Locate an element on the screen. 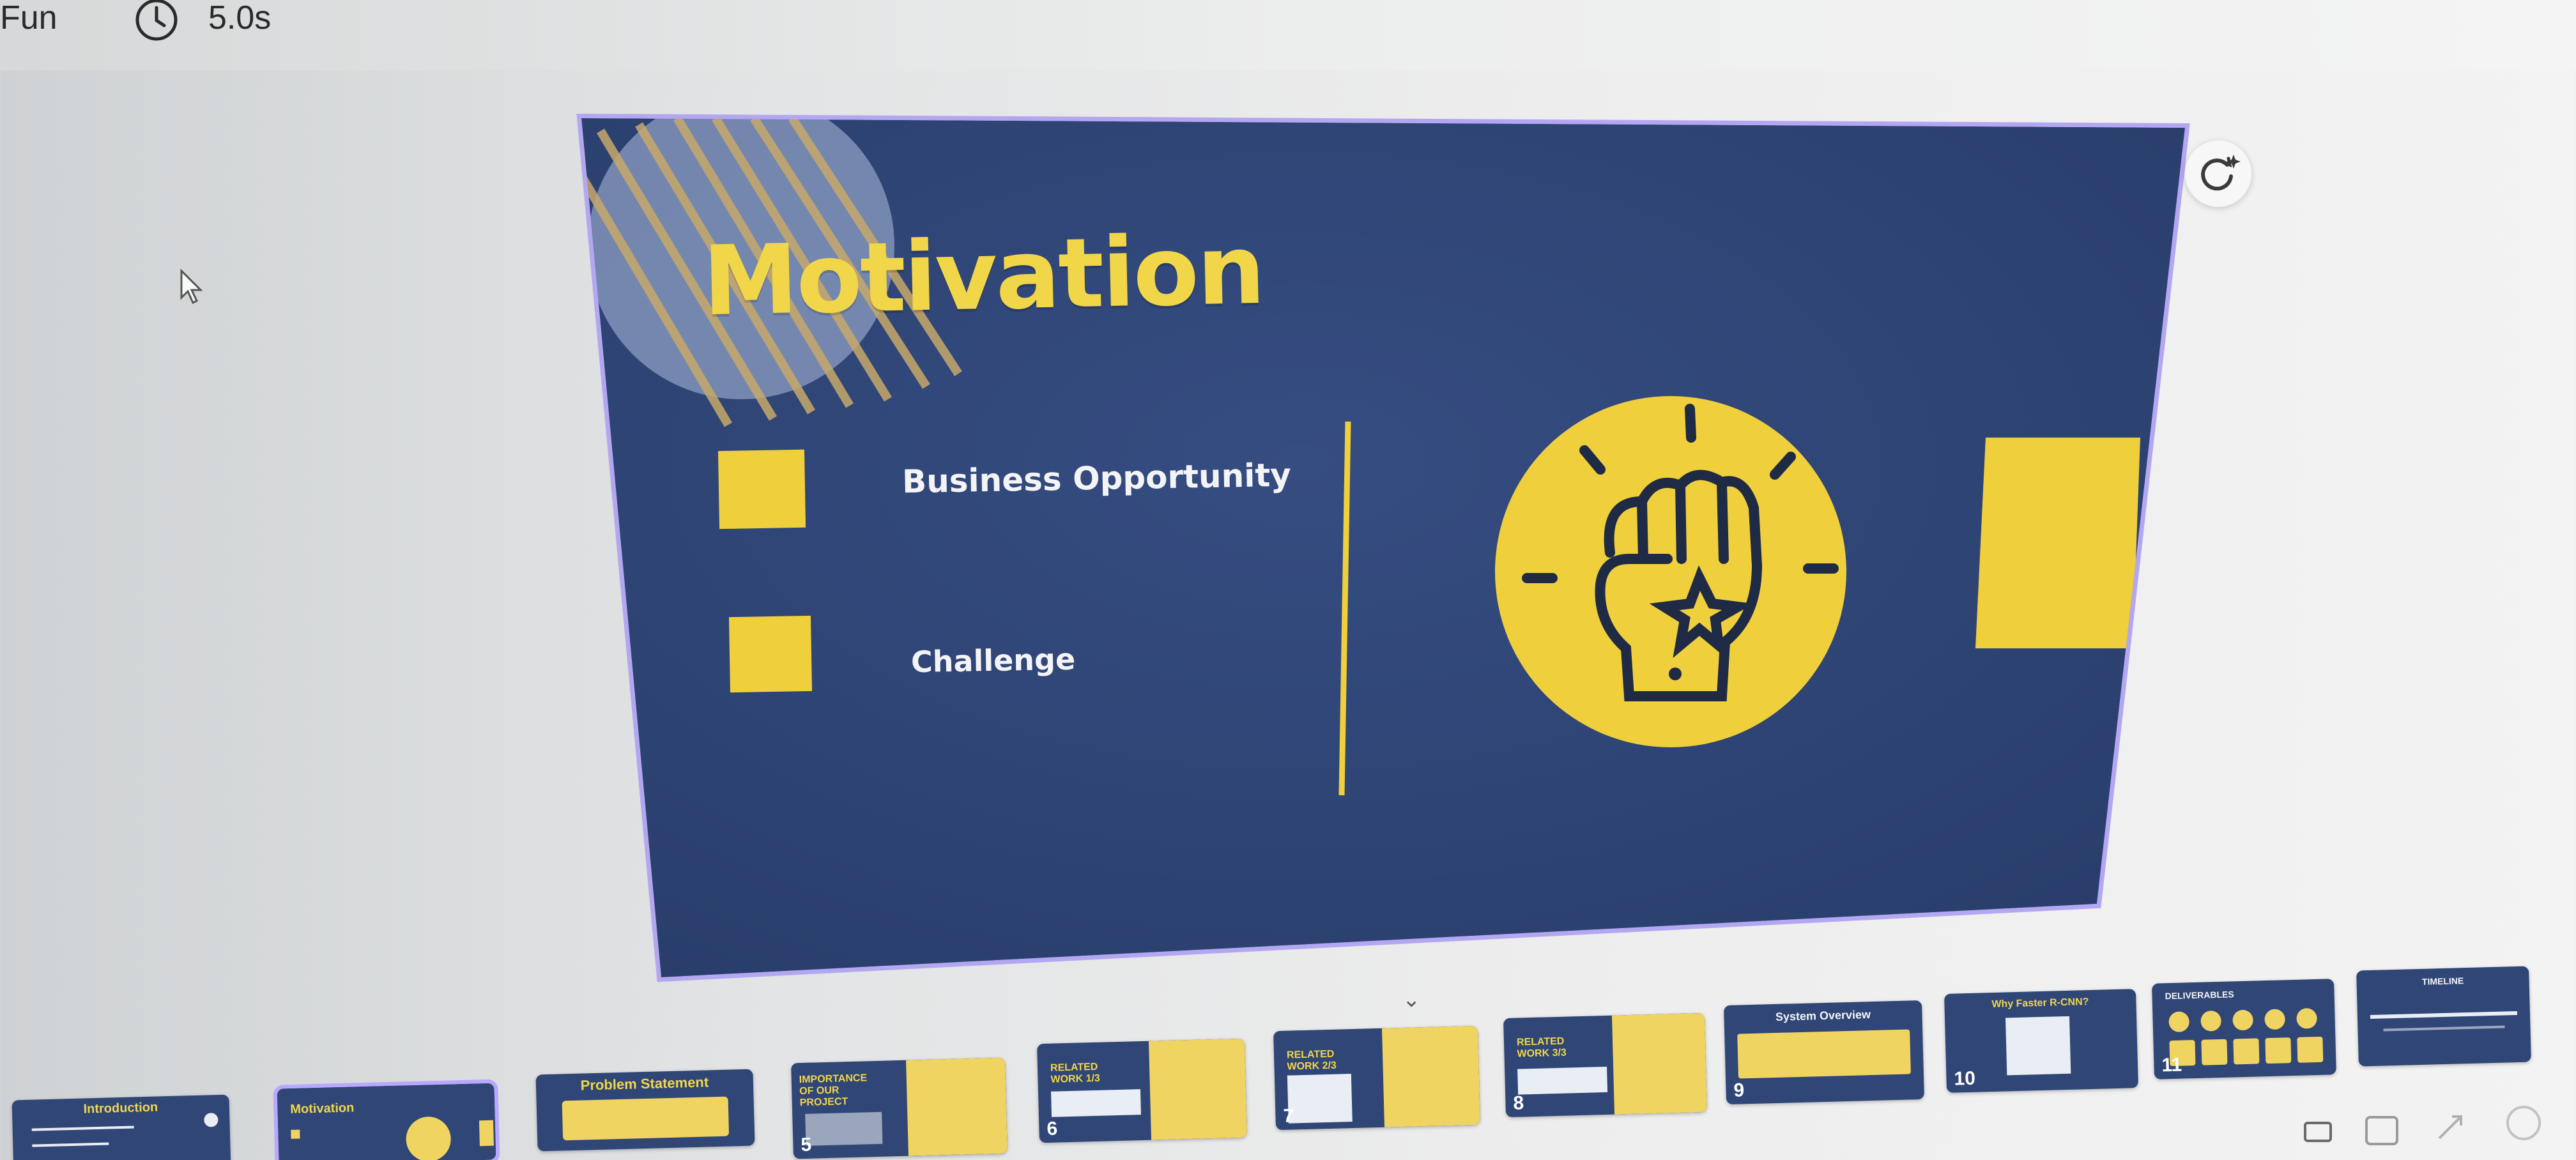  thumbnail-deliverables: DELIVERABLES 11 is located at coordinates (2244, 1029).